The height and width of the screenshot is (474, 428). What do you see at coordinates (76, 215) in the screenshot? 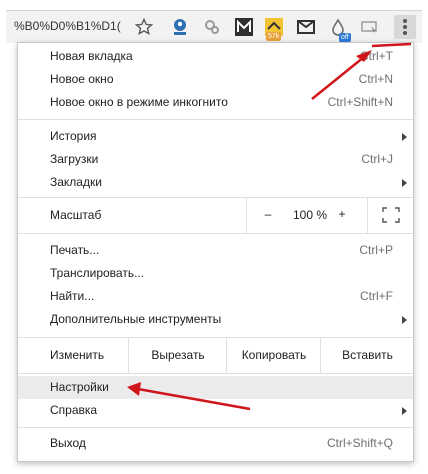
I see `zoom-label: Масштаб` at bounding box center [76, 215].